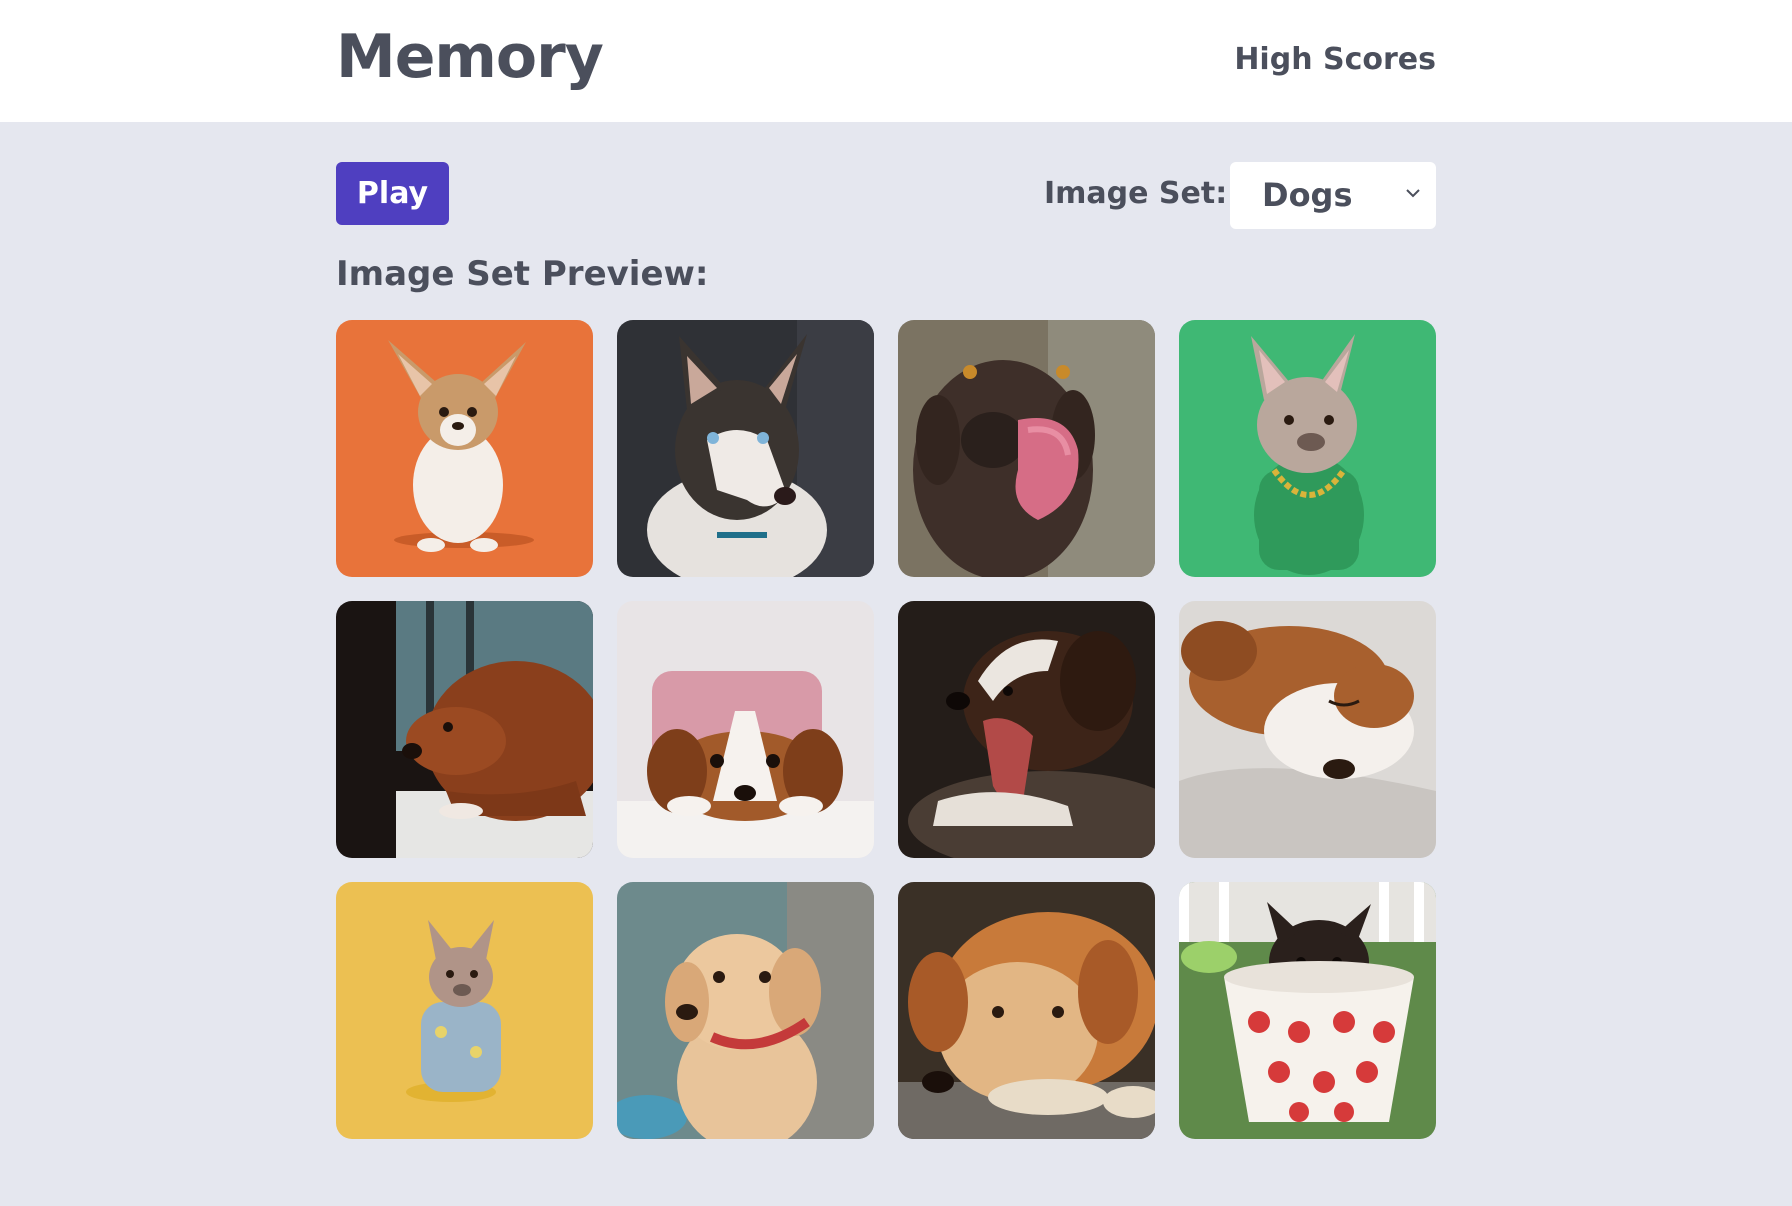 This screenshot has width=1792, height=1206. I want to click on app-header: Memory High Scores, so click(896, 61).